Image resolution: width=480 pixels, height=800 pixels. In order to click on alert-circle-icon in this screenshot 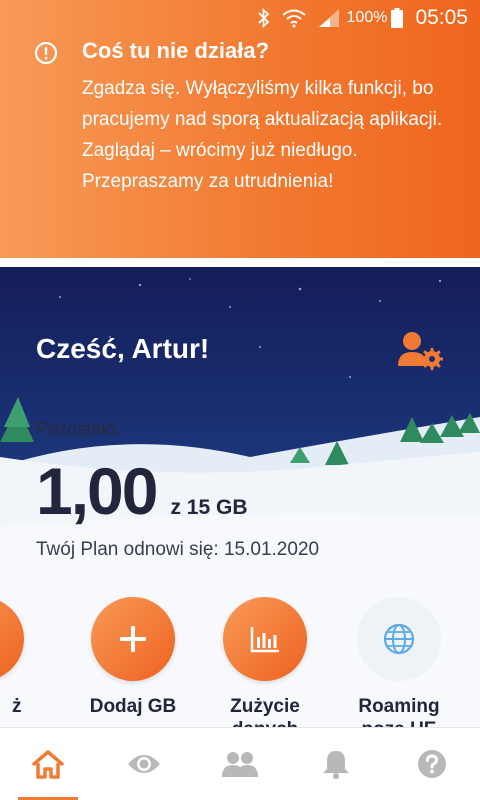, I will do `click(46, 53)`.